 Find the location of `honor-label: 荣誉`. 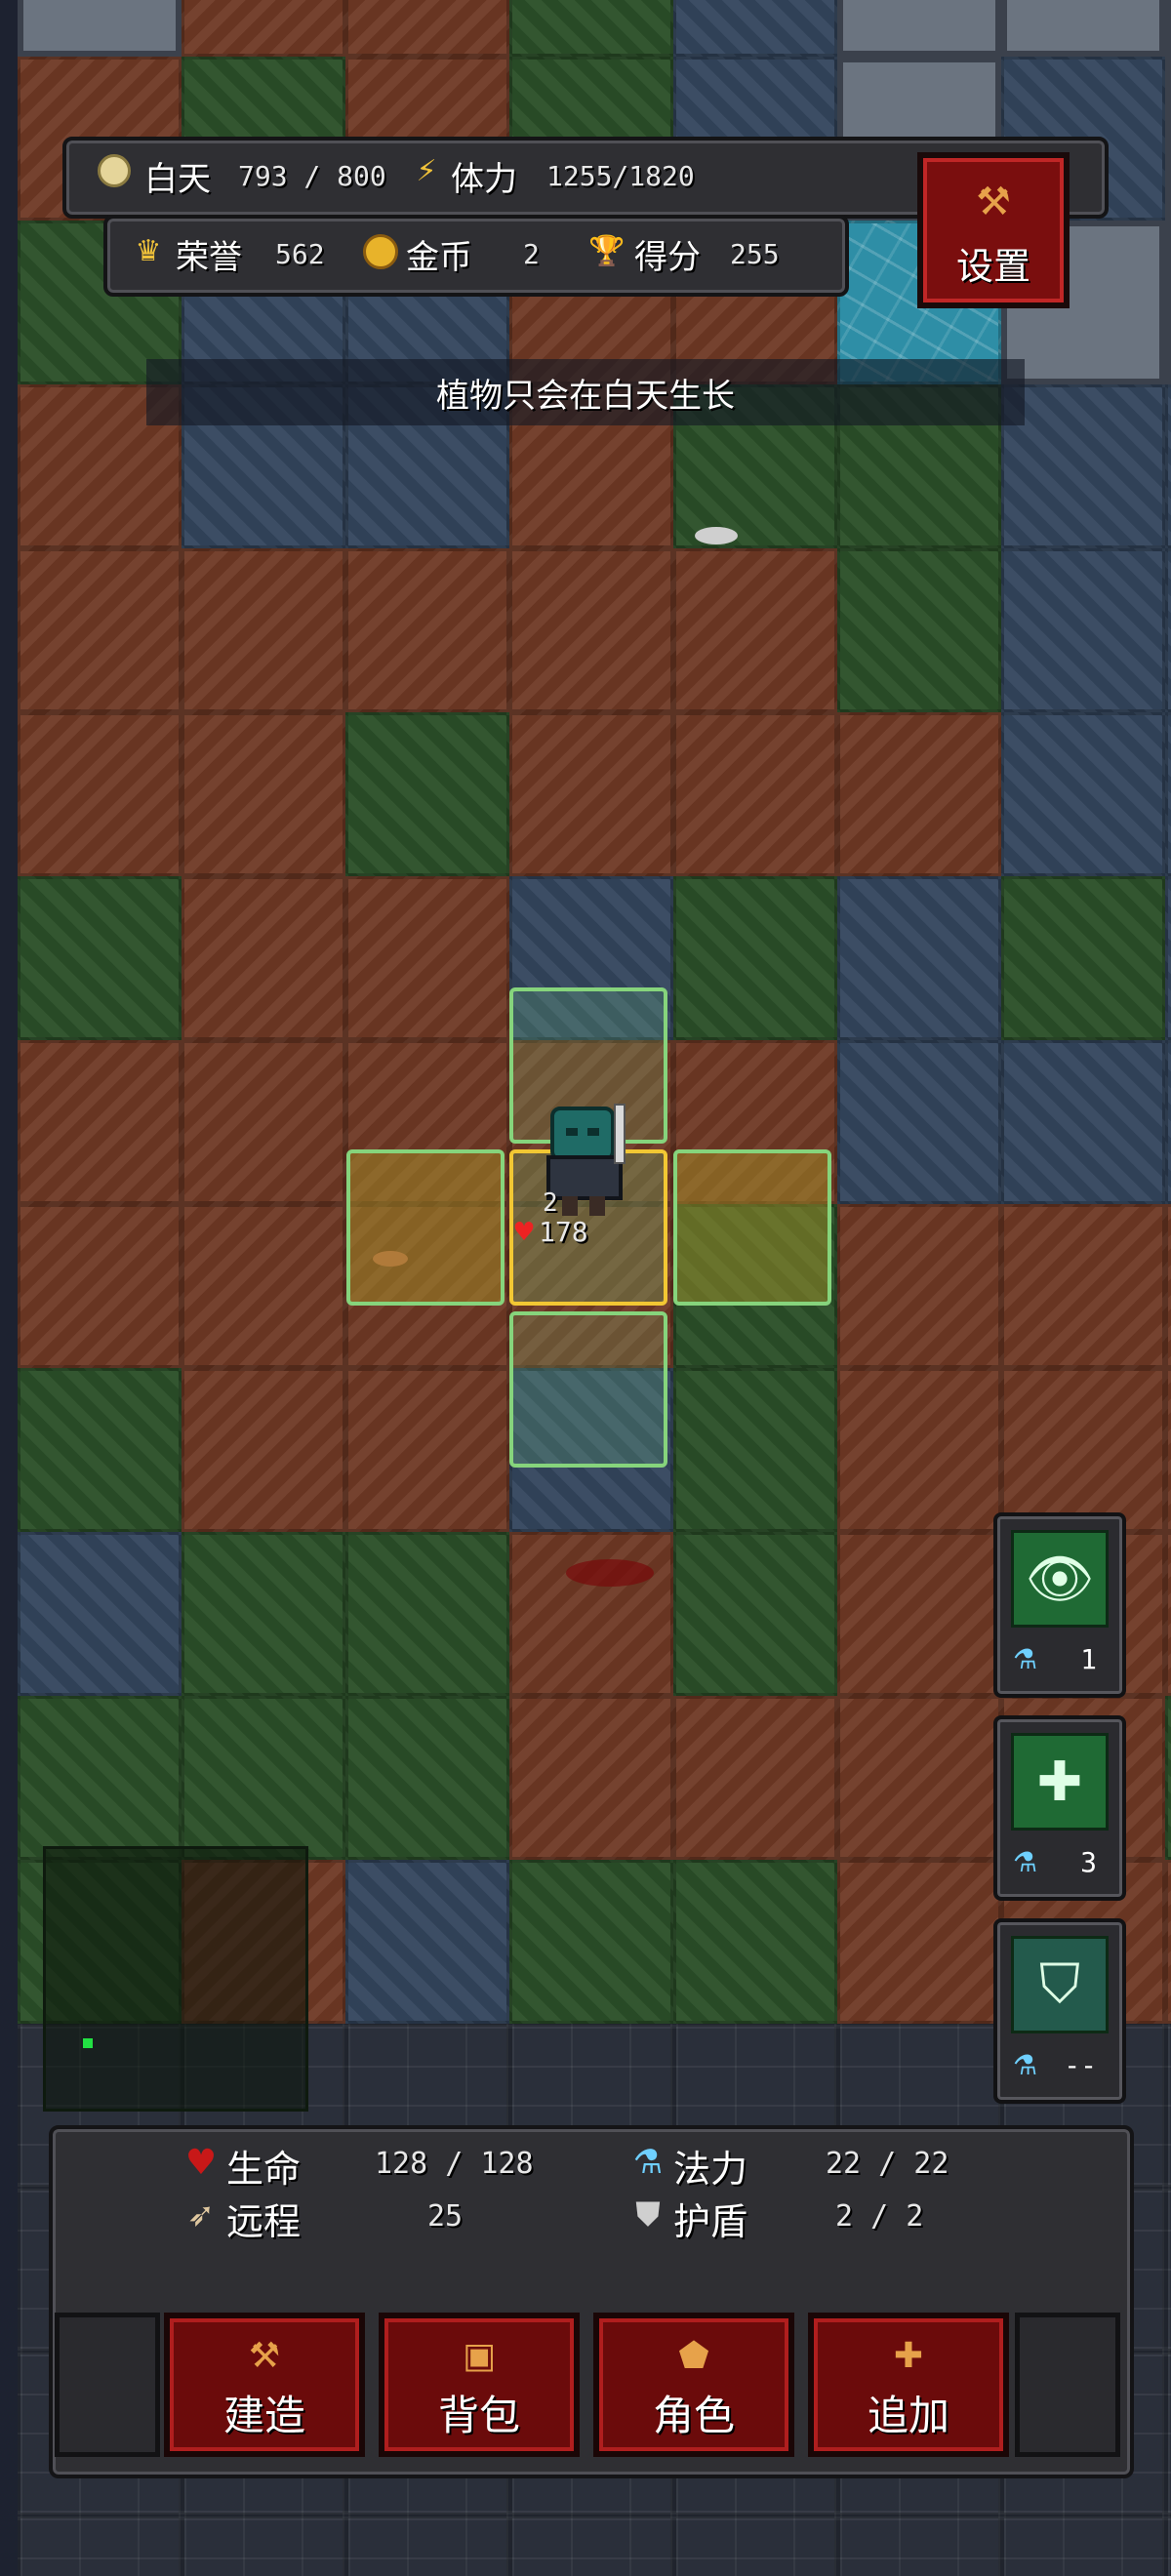

honor-label: 荣誉 is located at coordinates (209, 257).